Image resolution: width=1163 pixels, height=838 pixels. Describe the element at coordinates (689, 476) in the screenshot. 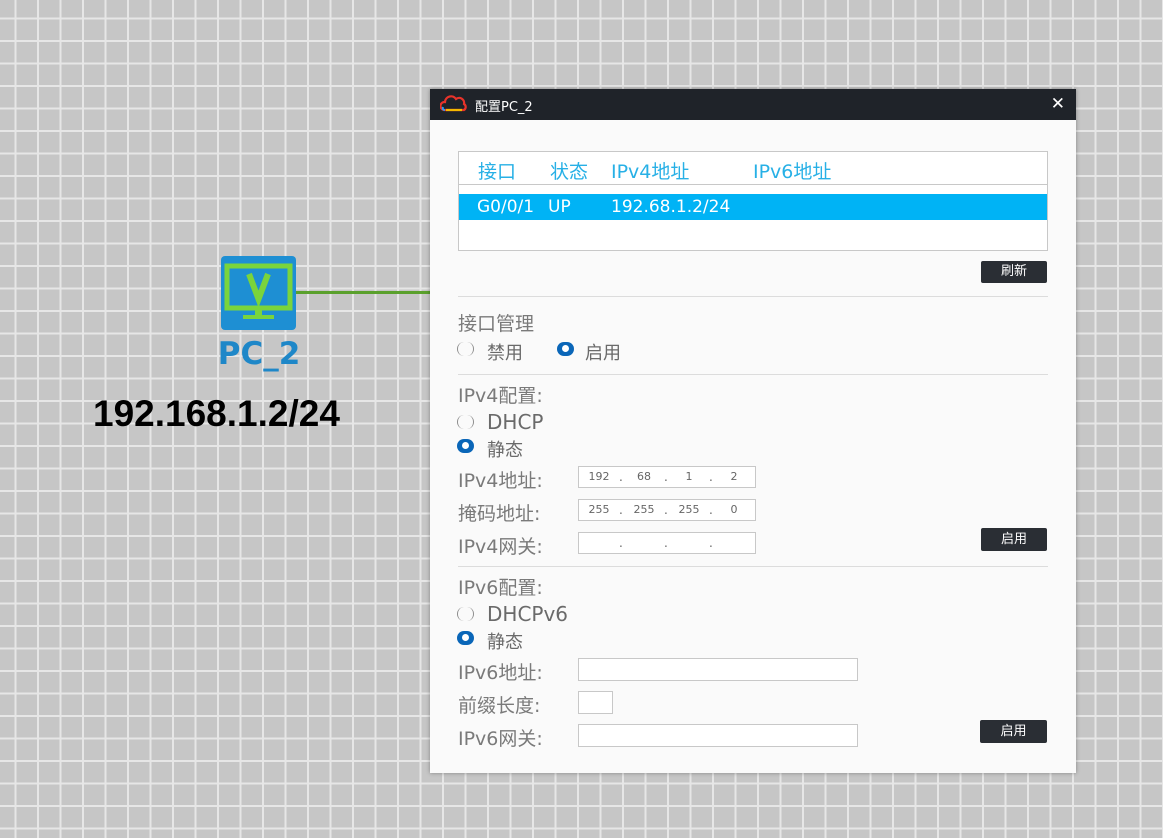

I see `ipv4-octet-3: 1` at that location.